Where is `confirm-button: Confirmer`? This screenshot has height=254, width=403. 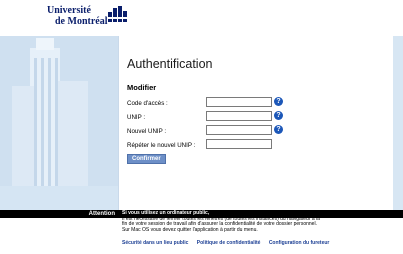
confirm-button: Confirmer is located at coordinates (146, 159).